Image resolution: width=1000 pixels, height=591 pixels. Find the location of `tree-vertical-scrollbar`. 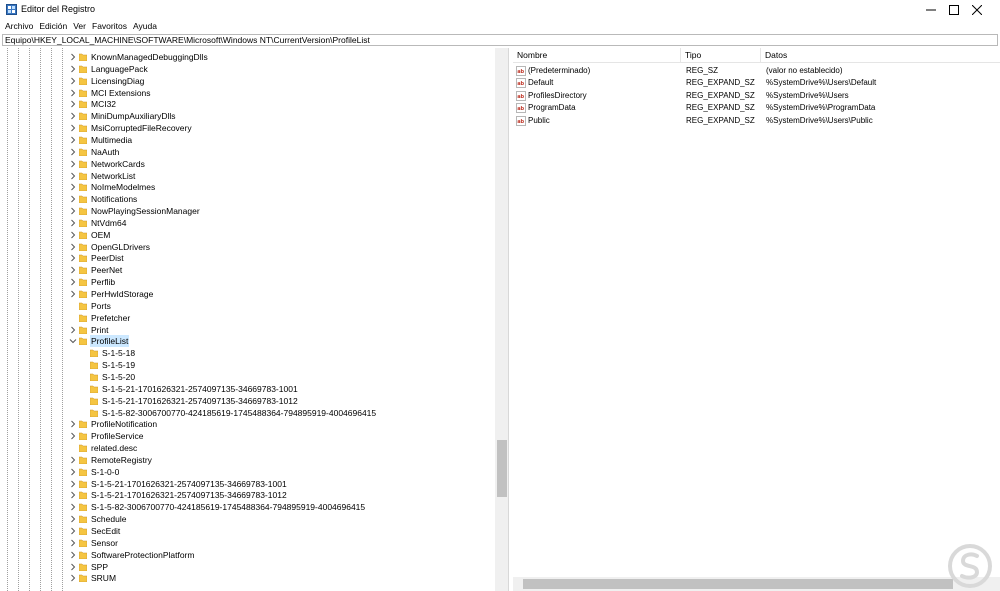

tree-vertical-scrollbar is located at coordinates (501, 319).